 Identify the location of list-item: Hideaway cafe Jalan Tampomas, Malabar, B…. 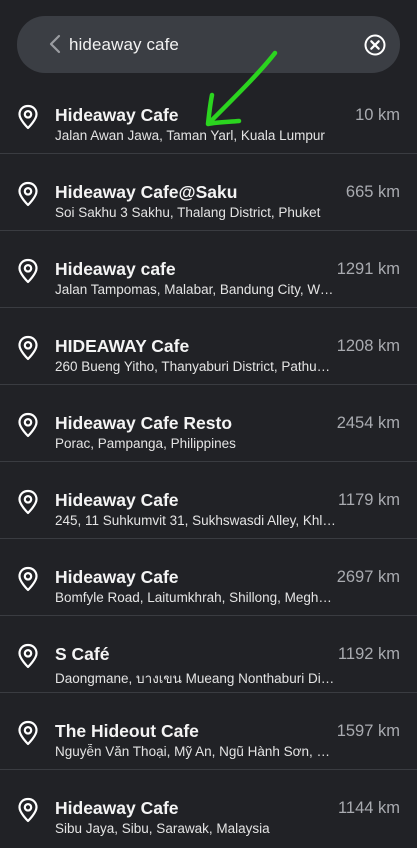
(208, 269).